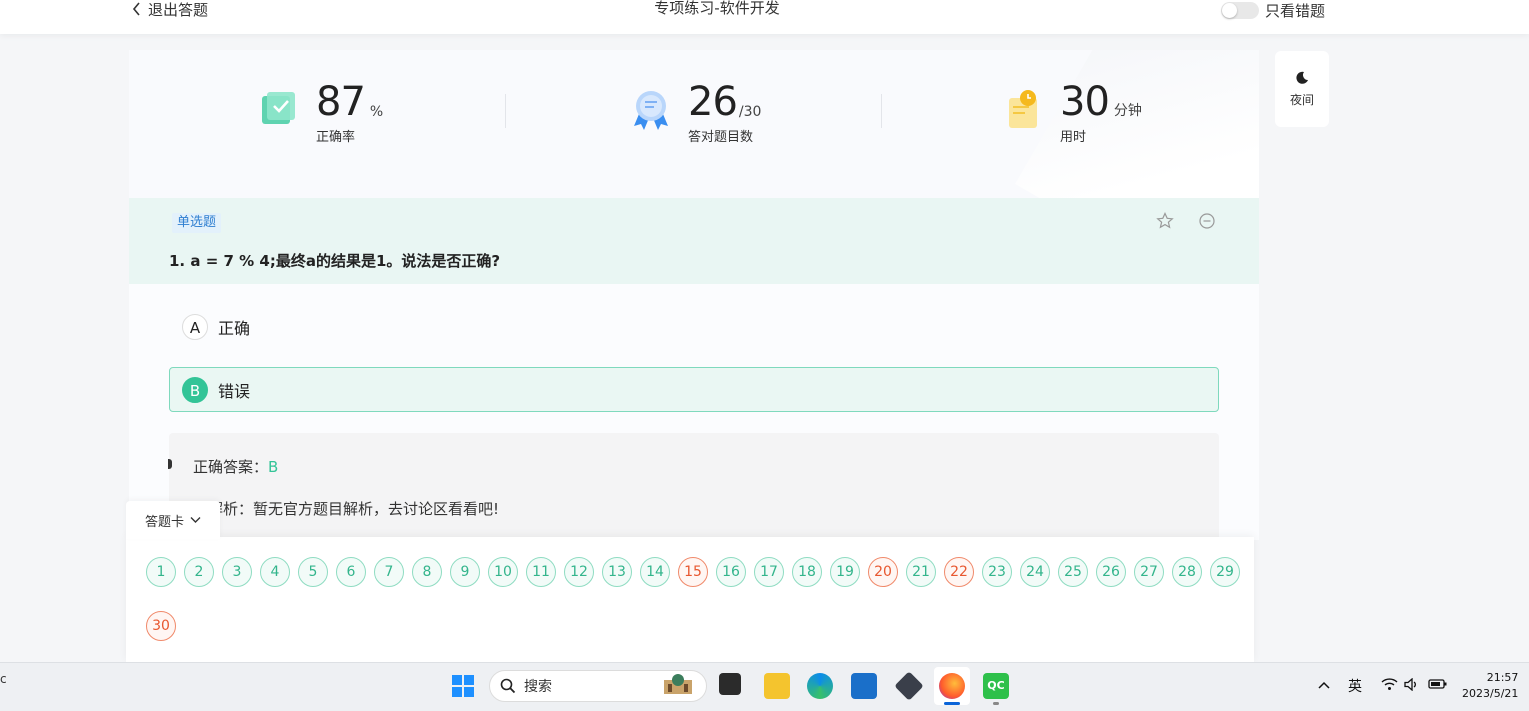 This screenshot has width=1529, height=711. What do you see at coordinates (170, 464) in the screenshot?
I see `answer-marker` at bounding box center [170, 464].